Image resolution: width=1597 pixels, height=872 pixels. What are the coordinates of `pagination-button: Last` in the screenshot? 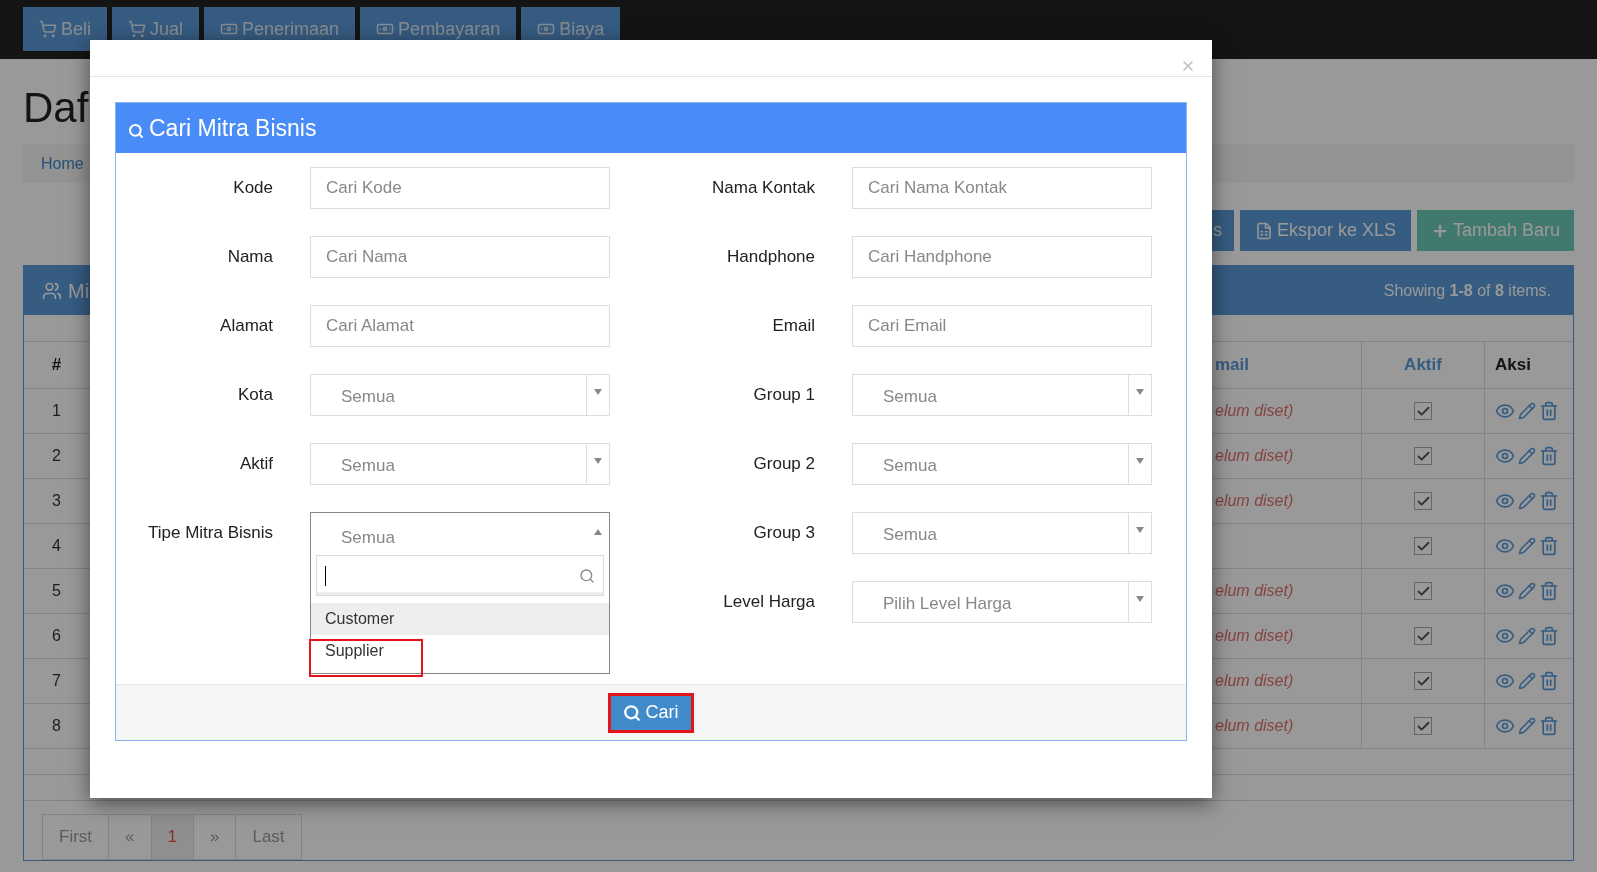 It's located at (268, 837).